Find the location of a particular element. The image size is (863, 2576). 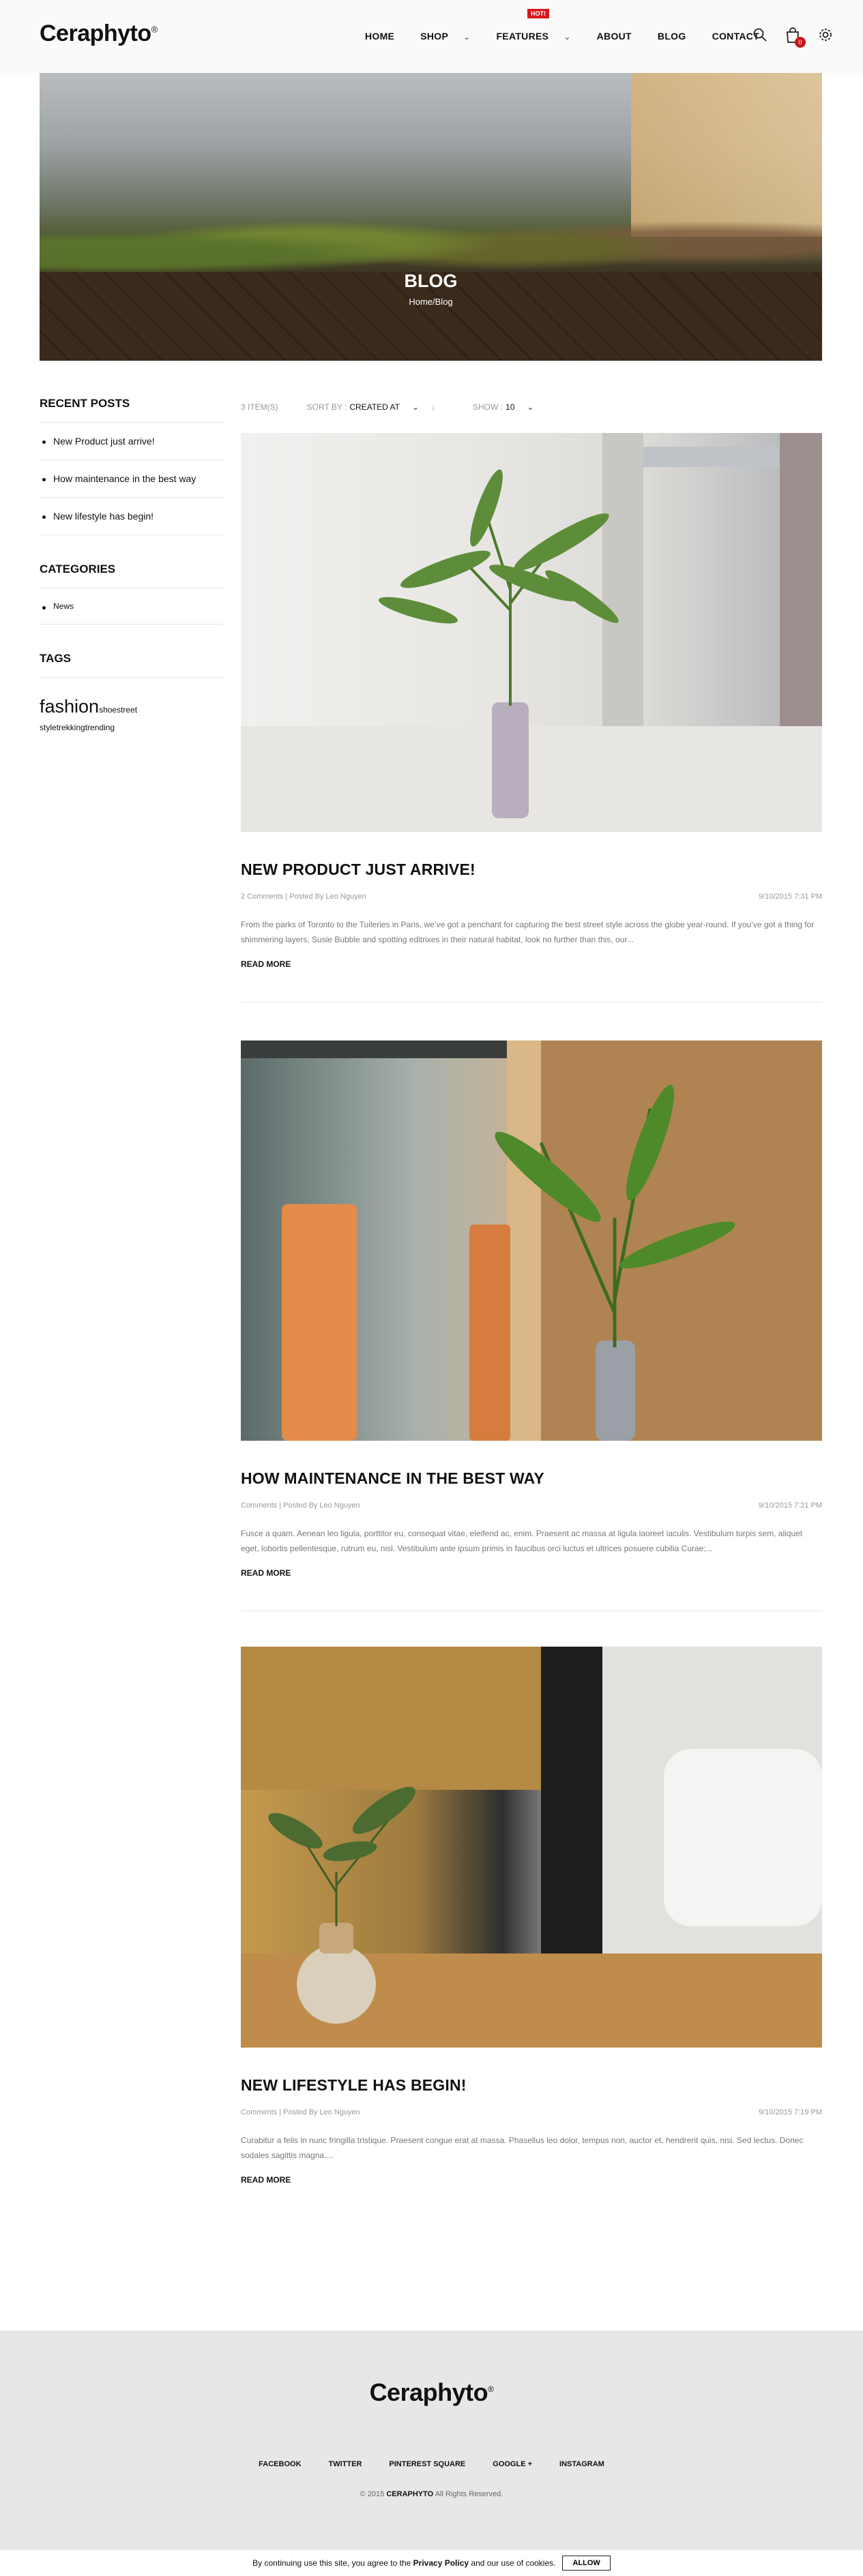

categories-list: News is located at coordinates (132, 606).